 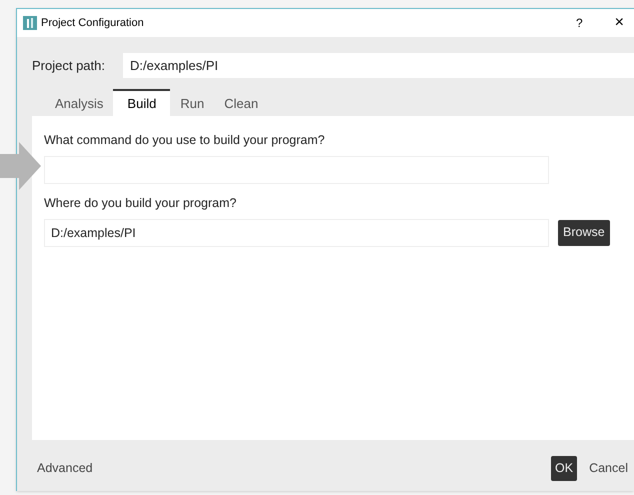 I want to click on arrow-icon, so click(x=20, y=166).